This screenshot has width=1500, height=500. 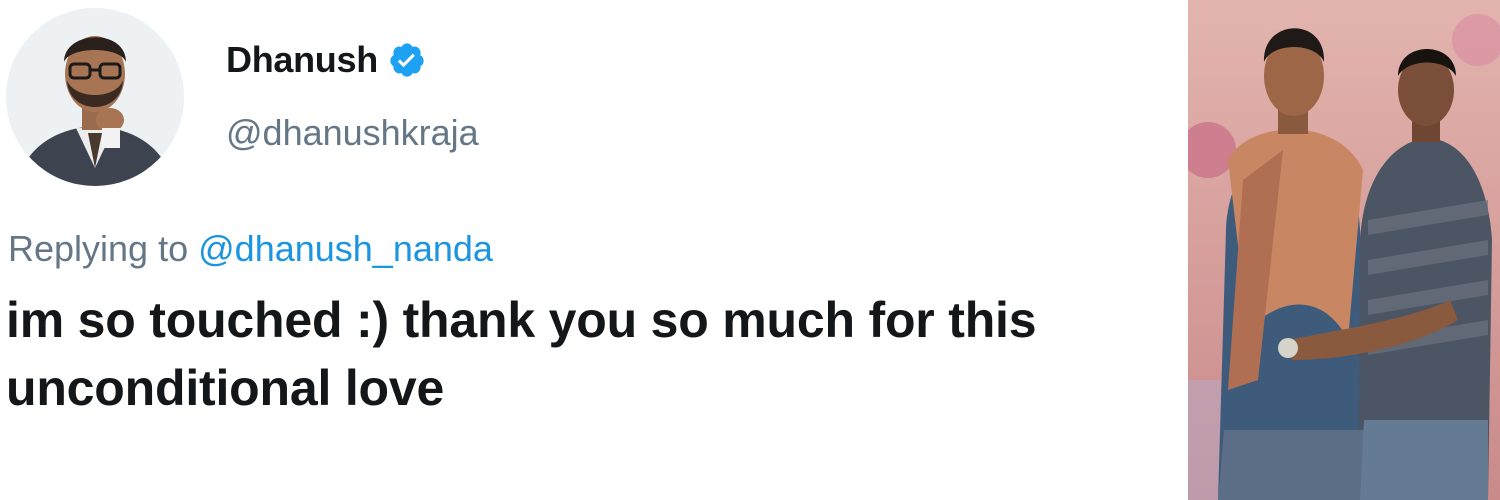 I want to click on display-name-row: Dhanush, so click(x=326, y=60).